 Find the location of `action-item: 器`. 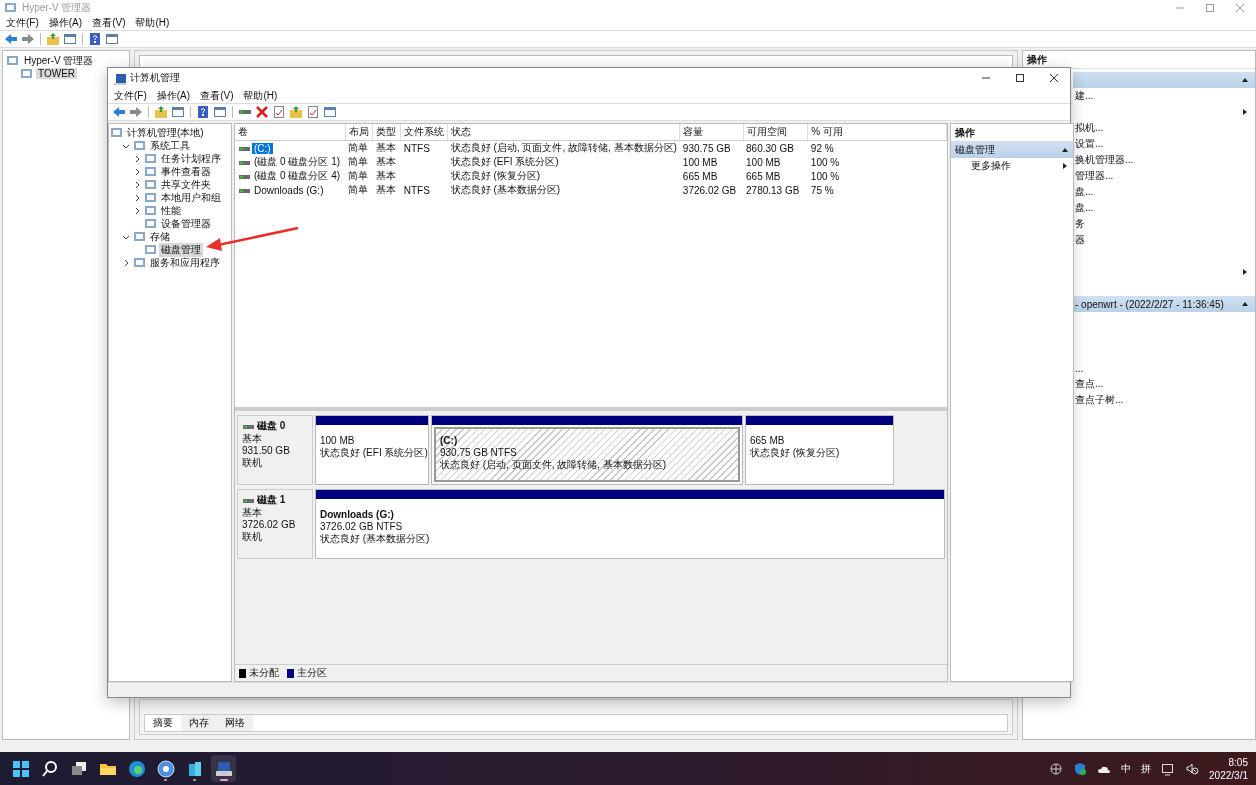

action-item: 器 is located at coordinates (1080, 240).